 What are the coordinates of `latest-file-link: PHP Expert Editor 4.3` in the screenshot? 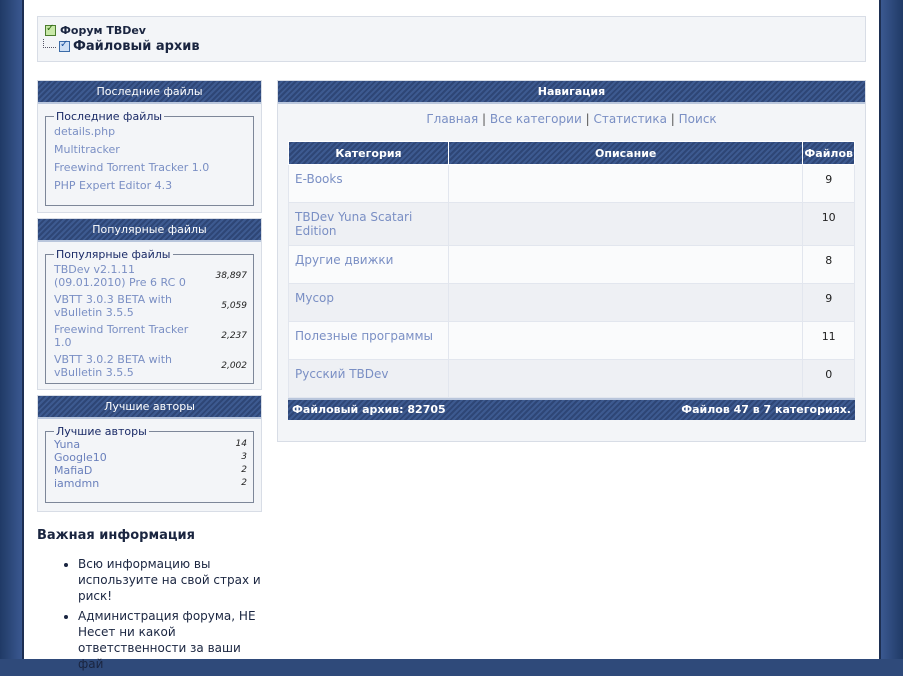 It's located at (150, 186).